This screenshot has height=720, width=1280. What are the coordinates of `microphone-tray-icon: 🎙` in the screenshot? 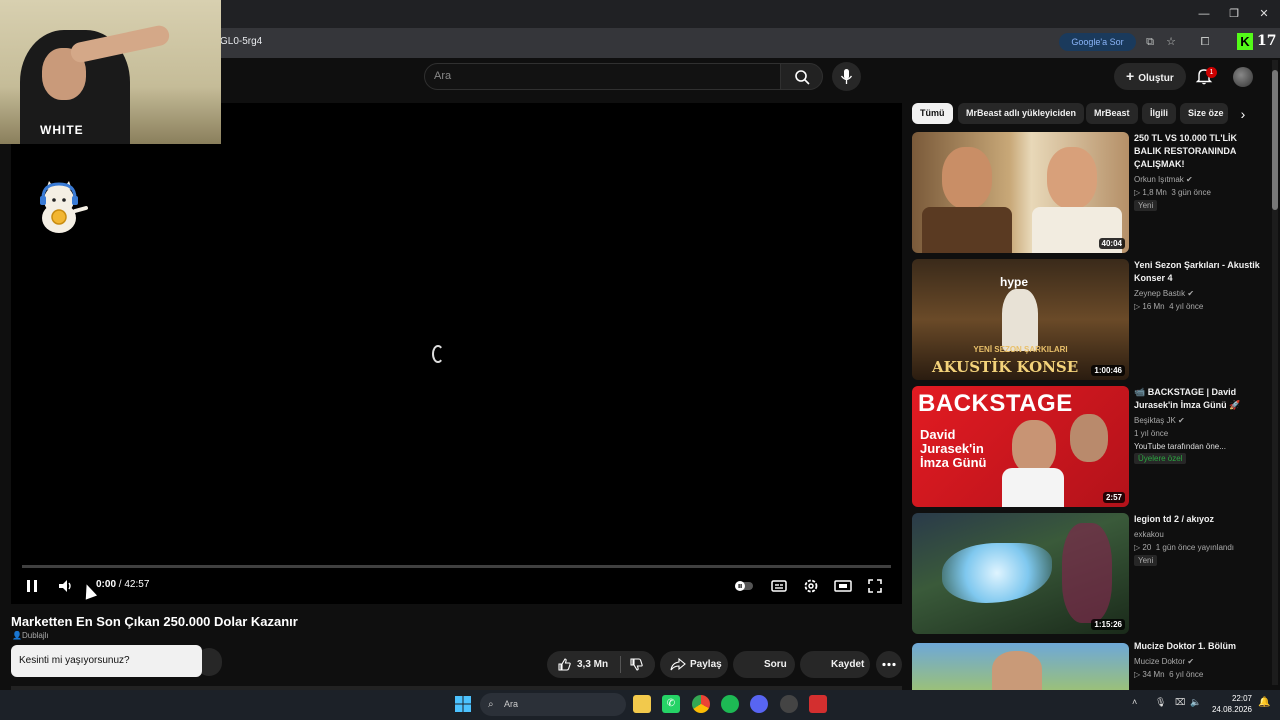 It's located at (1160, 702).